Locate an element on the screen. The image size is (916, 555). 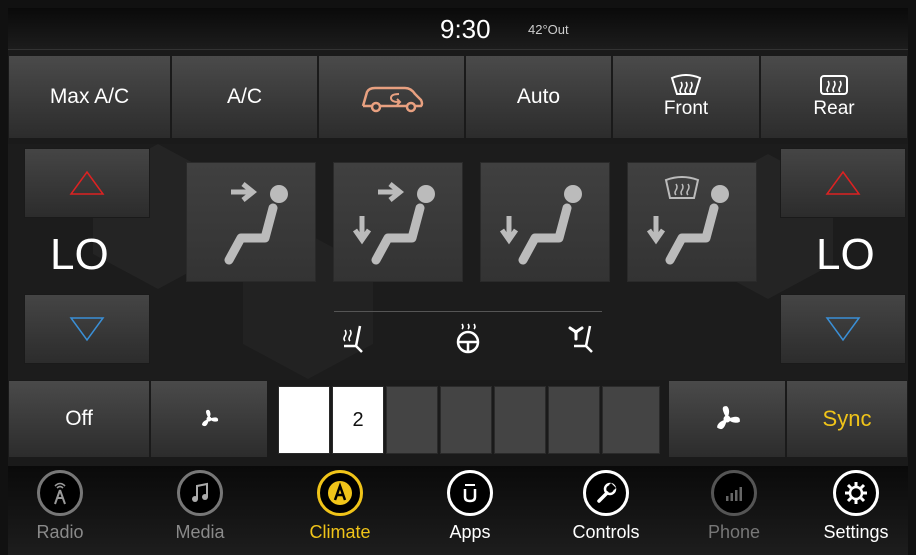
rear-defrost-button: Rear is located at coordinates (834, 97).